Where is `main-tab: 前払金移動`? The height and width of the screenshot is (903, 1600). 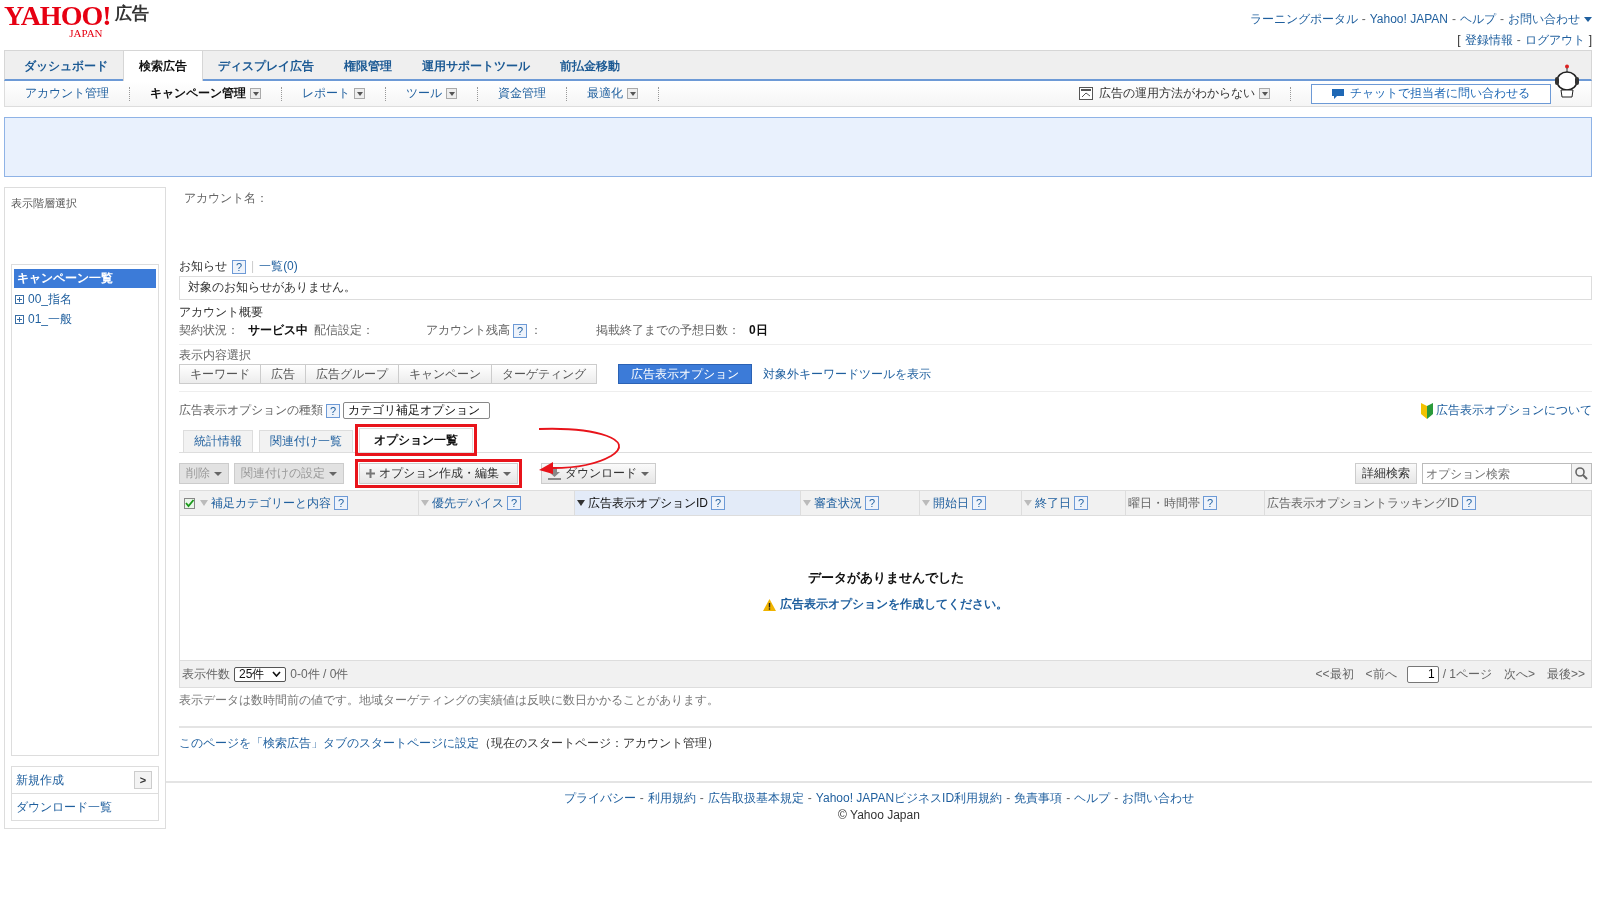
main-tab: 前払金移動 is located at coordinates (590, 66).